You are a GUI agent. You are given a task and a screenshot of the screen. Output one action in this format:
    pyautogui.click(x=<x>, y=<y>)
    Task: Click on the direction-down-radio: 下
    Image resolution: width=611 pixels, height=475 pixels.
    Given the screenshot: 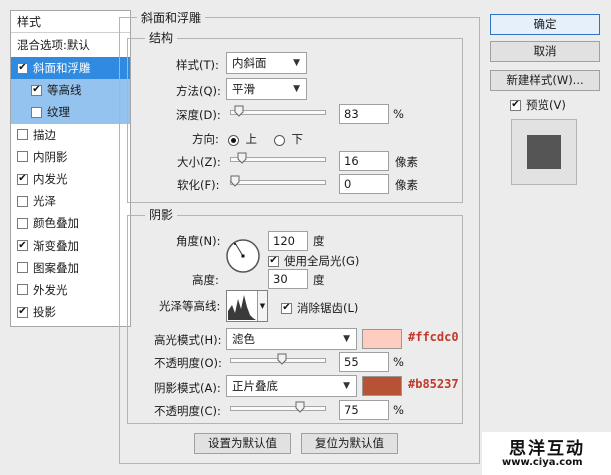 What is the action you would take?
    pyautogui.click(x=288, y=139)
    